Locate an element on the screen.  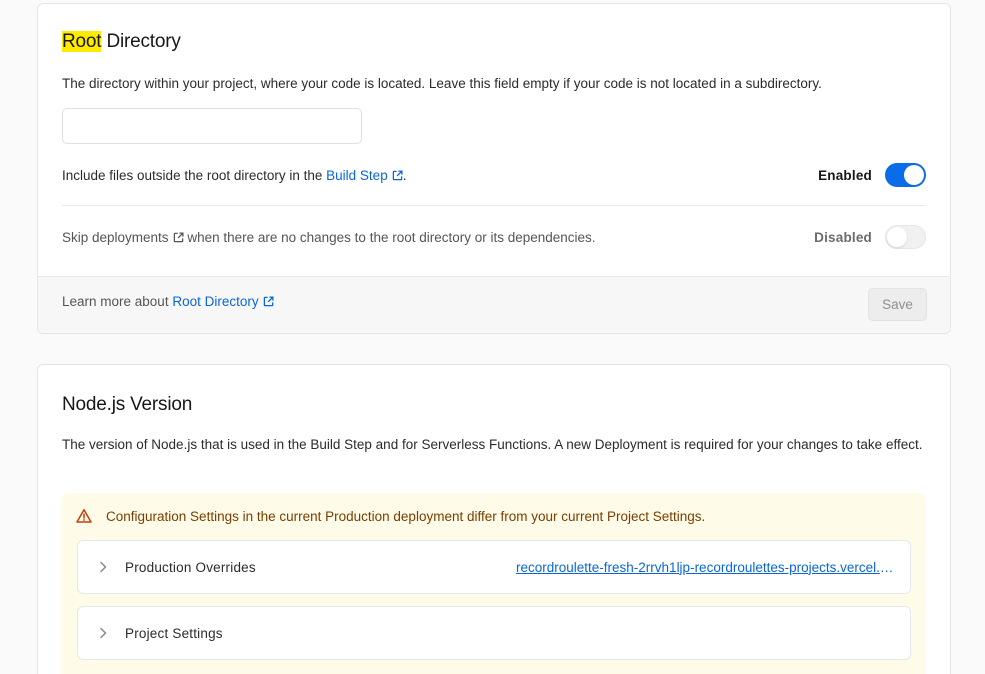
skip-deployments-status: Disabled is located at coordinates (843, 237).